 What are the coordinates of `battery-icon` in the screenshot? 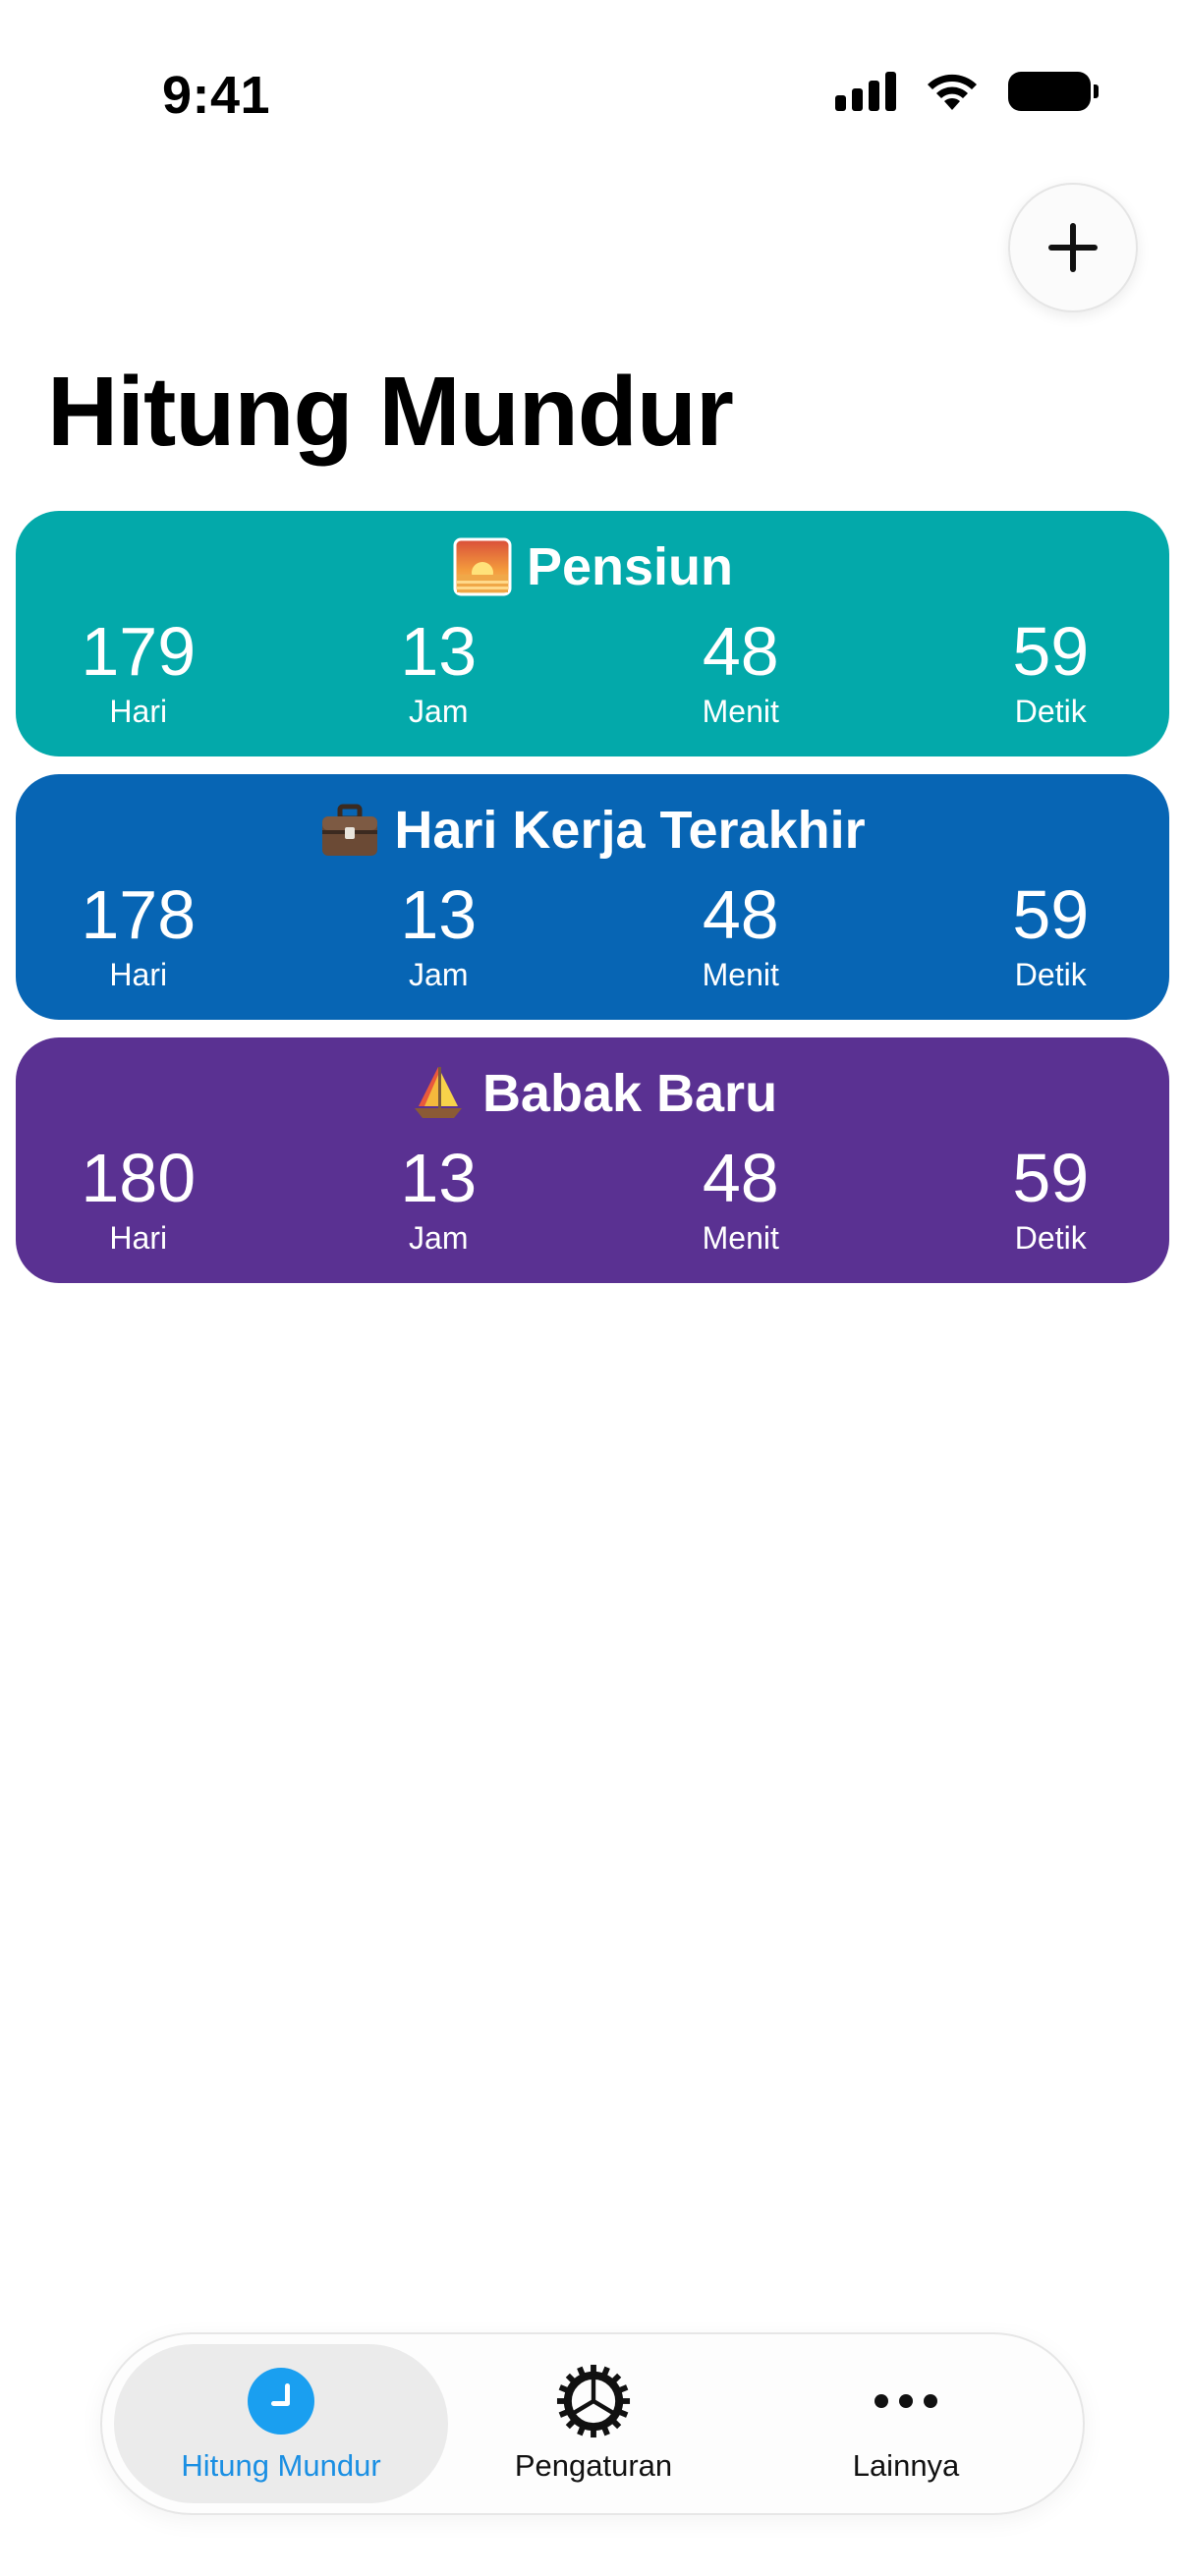 It's located at (1053, 91).